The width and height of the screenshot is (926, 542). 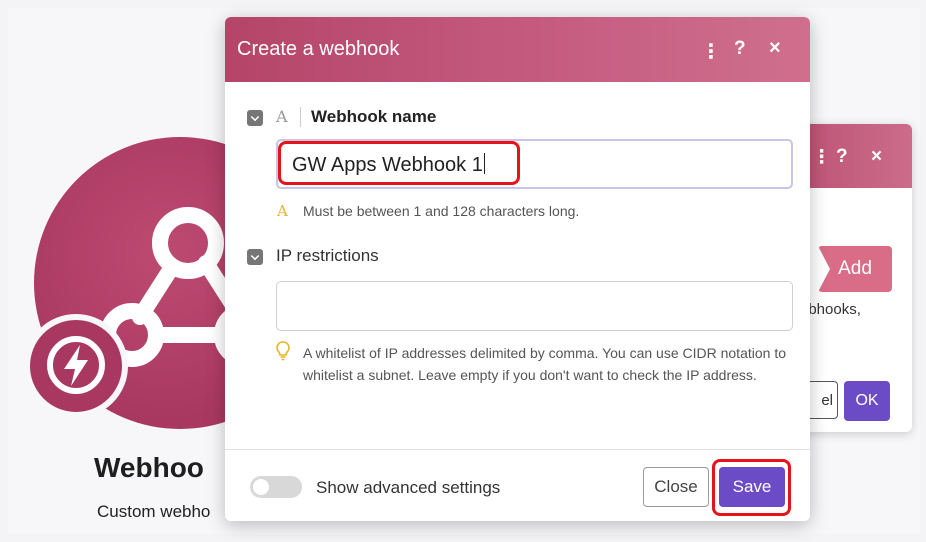 I want to click on highlight-save-button, so click(x=751, y=487).